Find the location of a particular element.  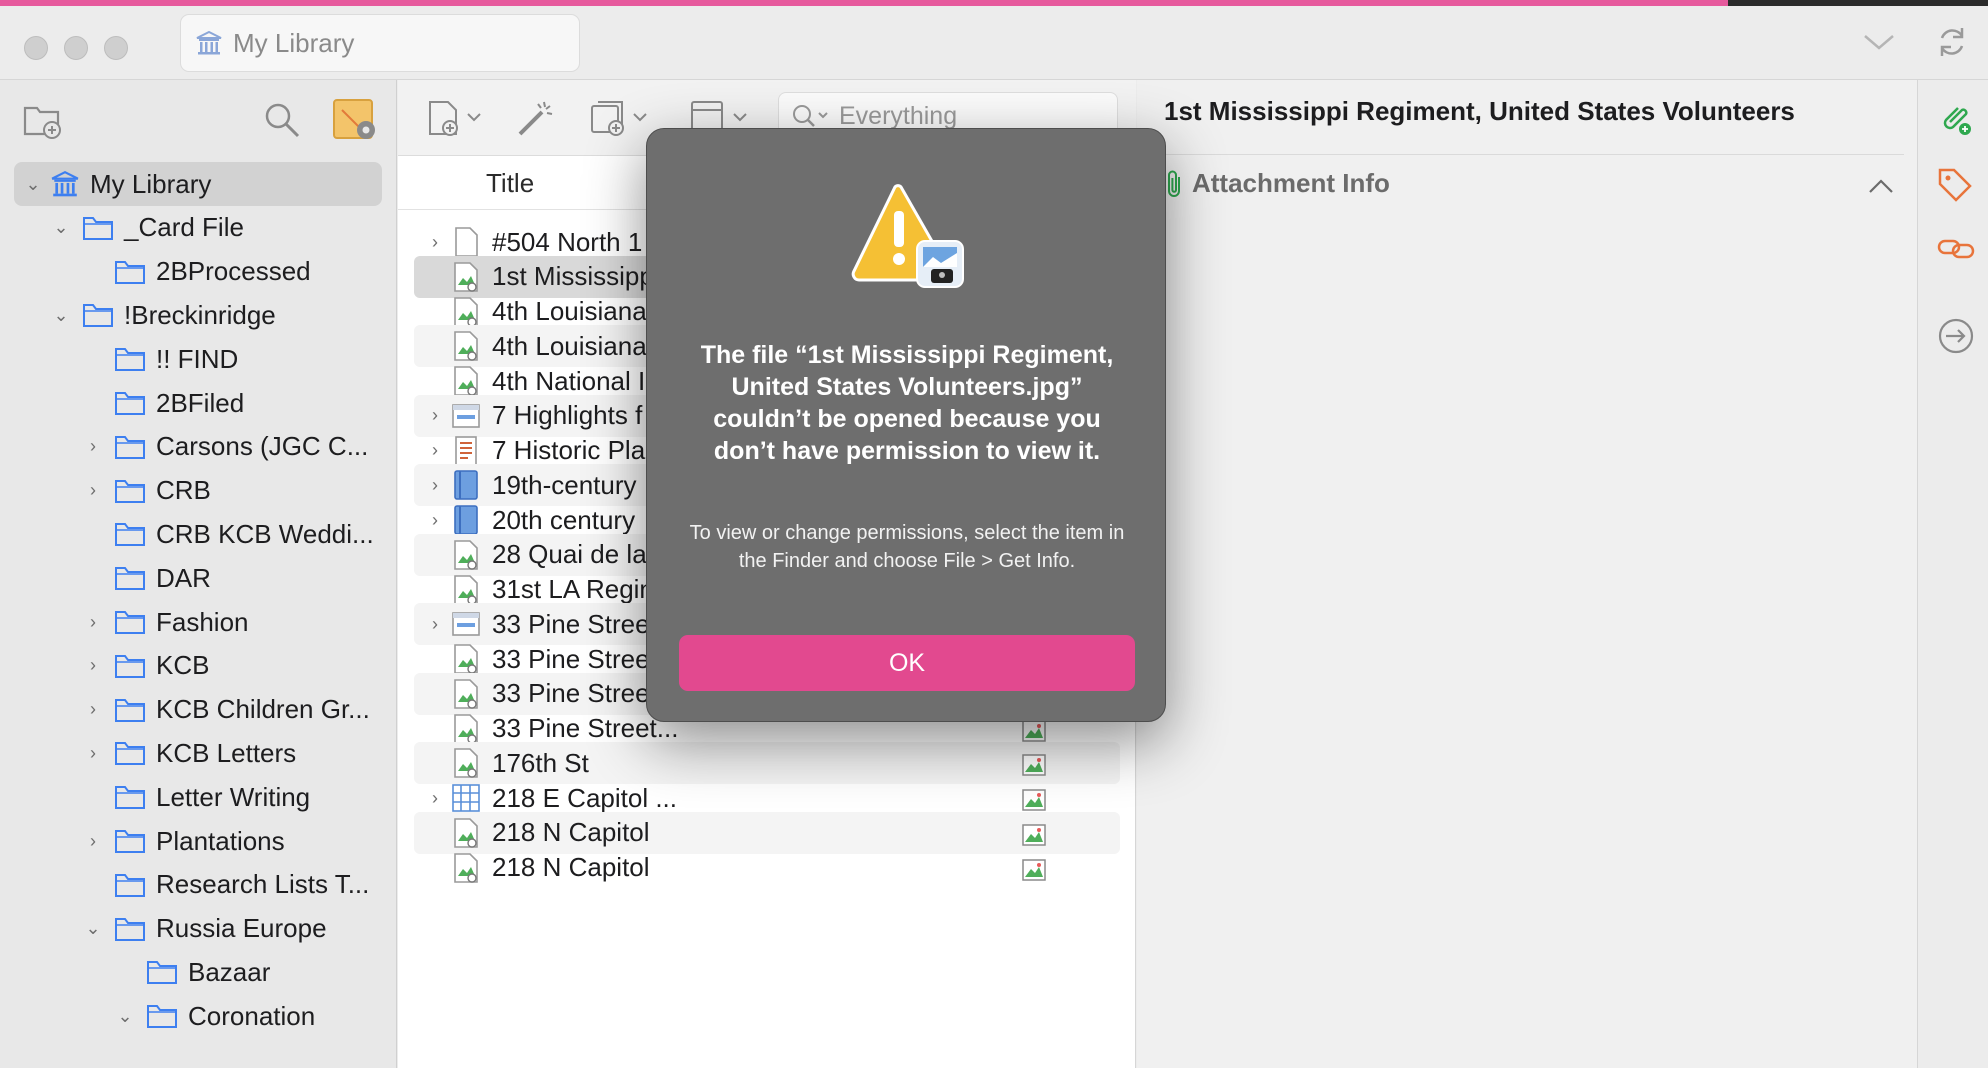

zoom-window-button is located at coordinates (116, 48).